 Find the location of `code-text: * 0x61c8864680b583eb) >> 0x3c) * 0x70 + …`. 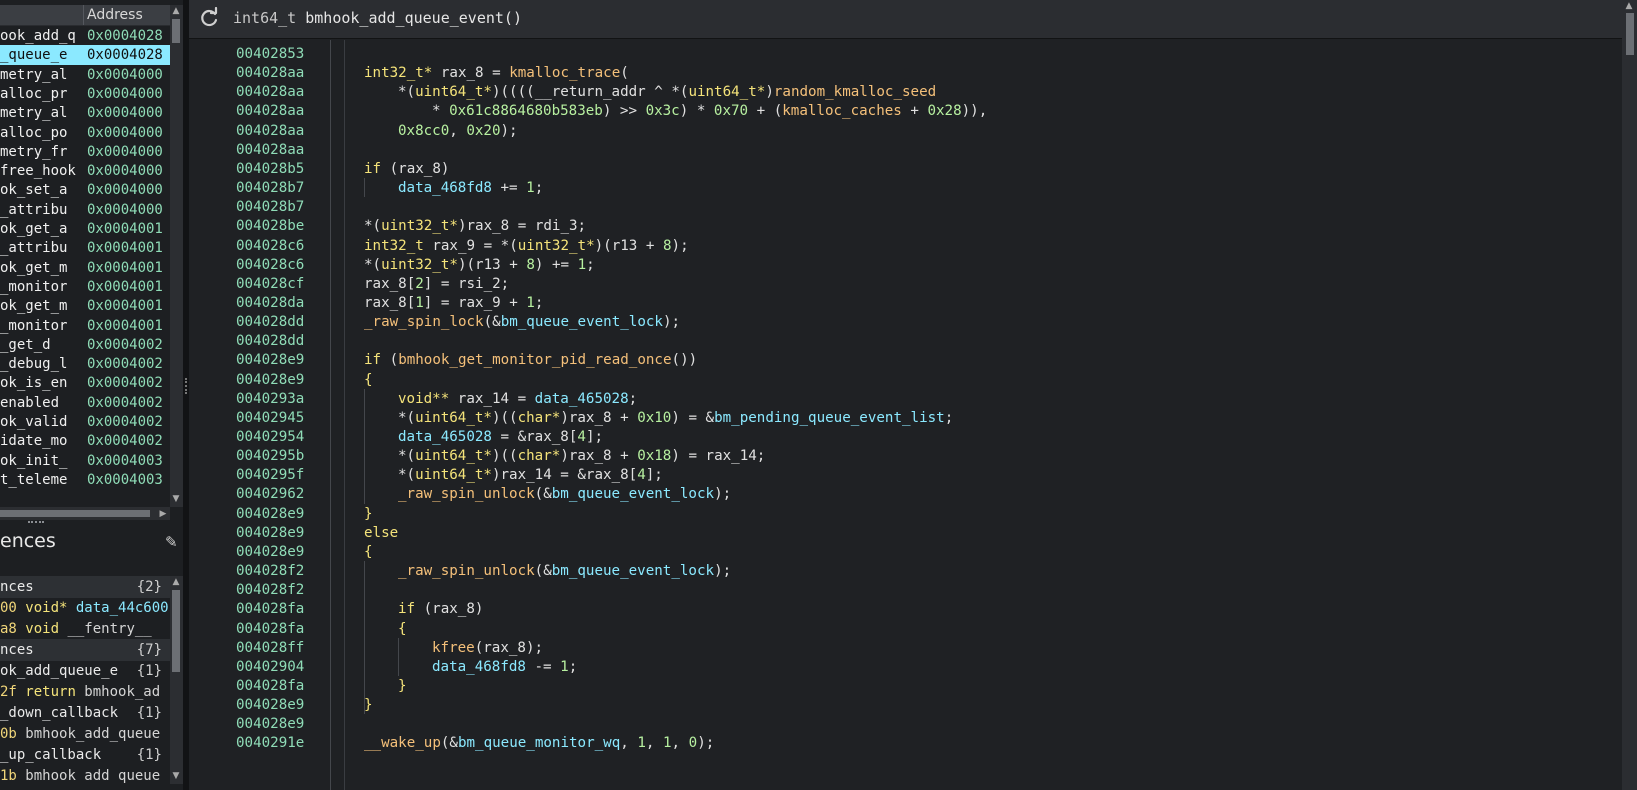

code-text: * 0x61c8864680b583eb) >> 0x3c) * 0x70 + … is located at coordinates (709, 111).